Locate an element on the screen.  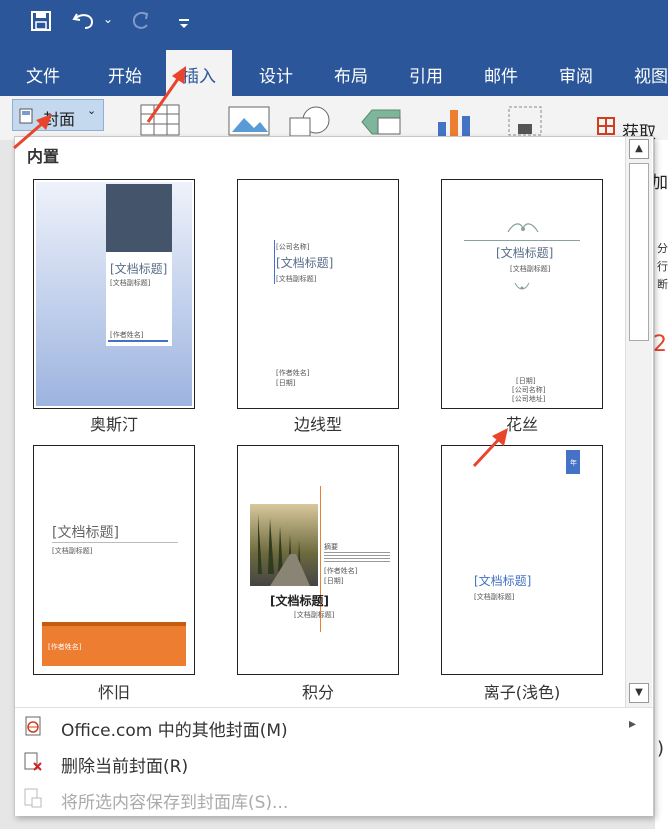
arrow-to-filigree-icon is located at coordinates (490, 448).